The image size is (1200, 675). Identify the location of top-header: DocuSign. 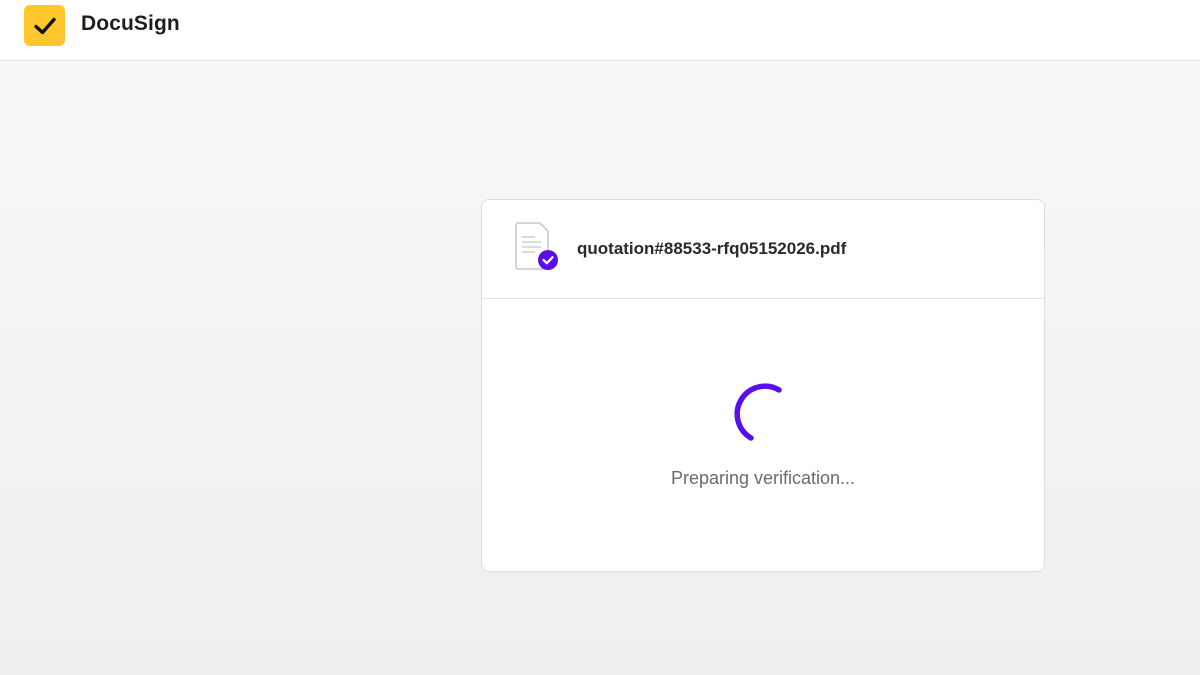
(600, 30).